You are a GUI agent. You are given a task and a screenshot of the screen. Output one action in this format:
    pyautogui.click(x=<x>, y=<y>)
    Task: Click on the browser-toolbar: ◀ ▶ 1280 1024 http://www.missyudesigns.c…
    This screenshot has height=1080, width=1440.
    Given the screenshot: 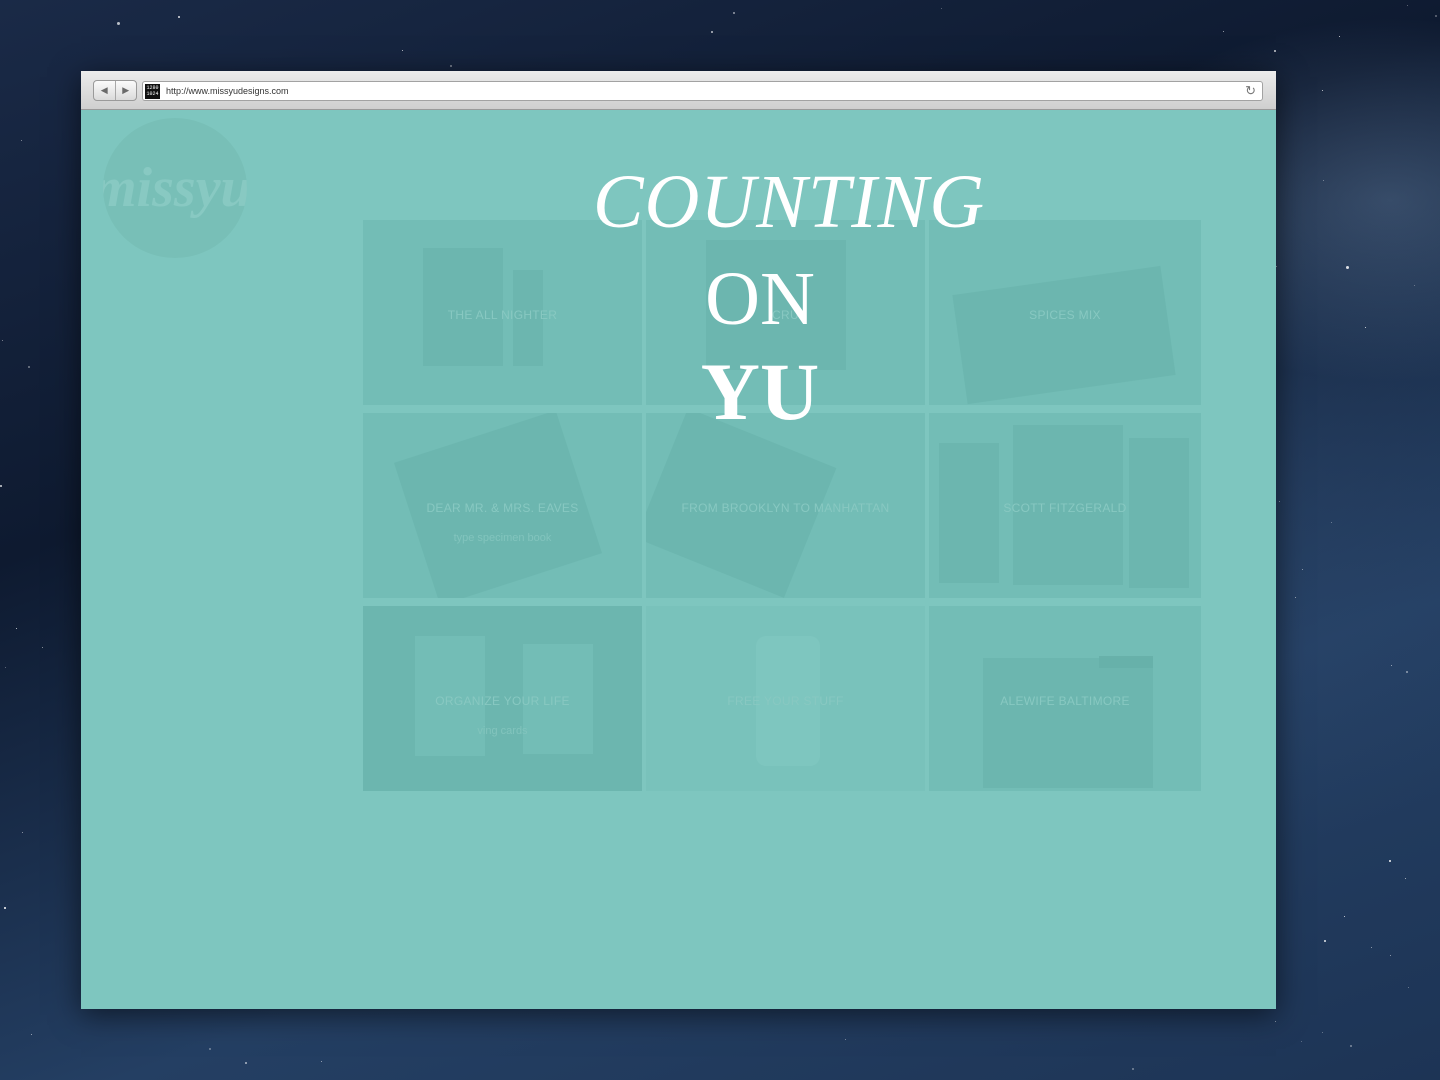 What is the action you would take?
    pyautogui.click(x=678, y=90)
    